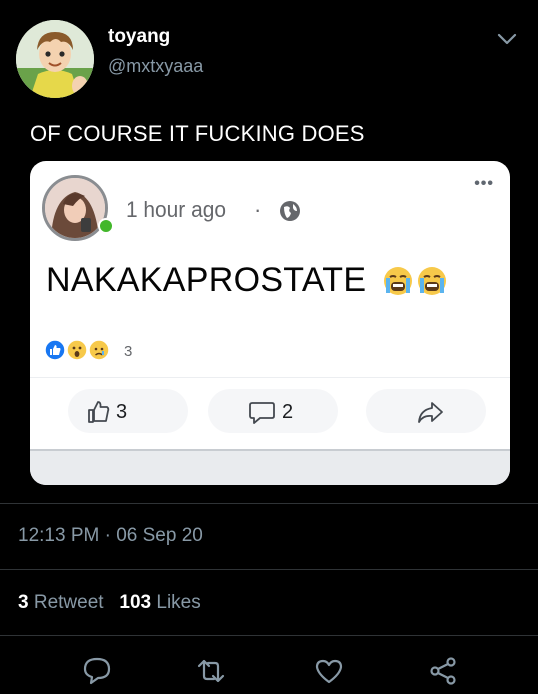 The image size is (538, 694). What do you see at coordinates (69, 602) in the screenshot?
I see `retweet-label: Retweet` at bounding box center [69, 602].